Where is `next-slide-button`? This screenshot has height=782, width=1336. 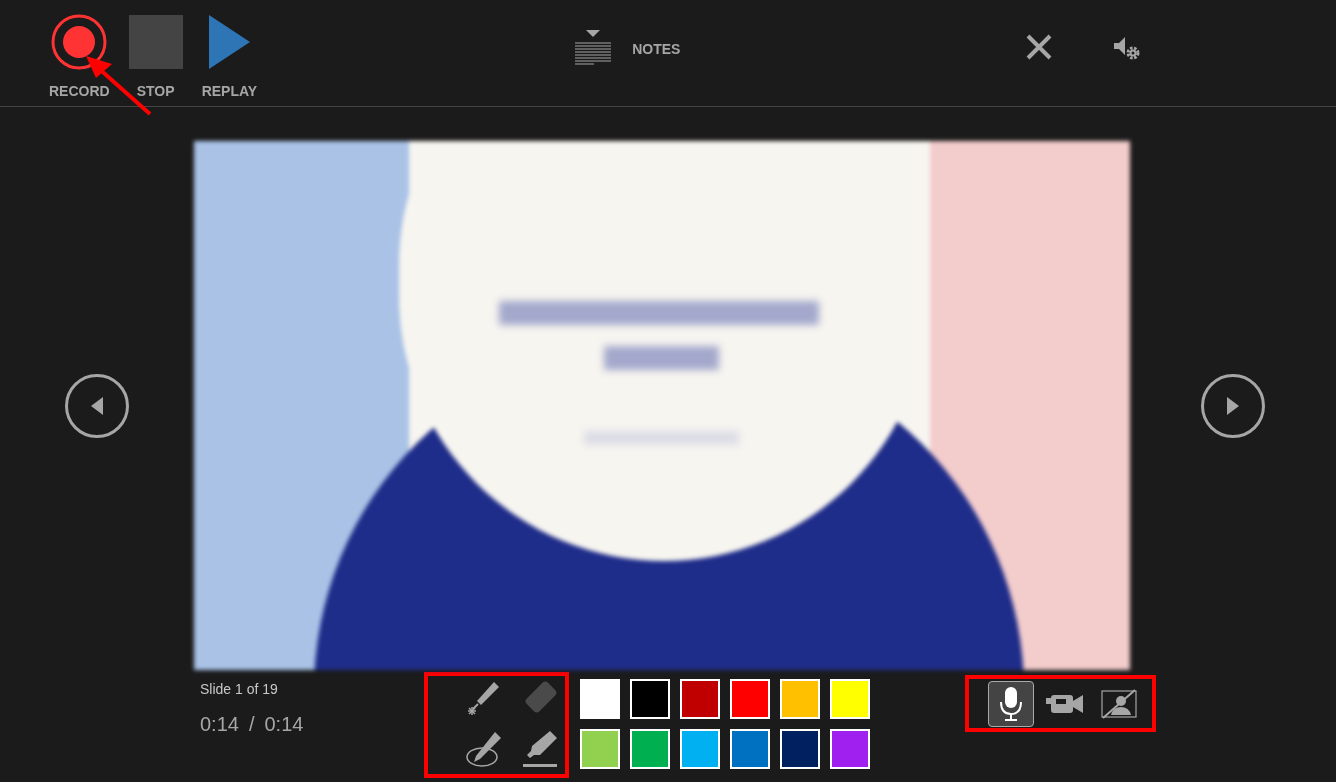 next-slide-button is located at coordinates (1233, 405).